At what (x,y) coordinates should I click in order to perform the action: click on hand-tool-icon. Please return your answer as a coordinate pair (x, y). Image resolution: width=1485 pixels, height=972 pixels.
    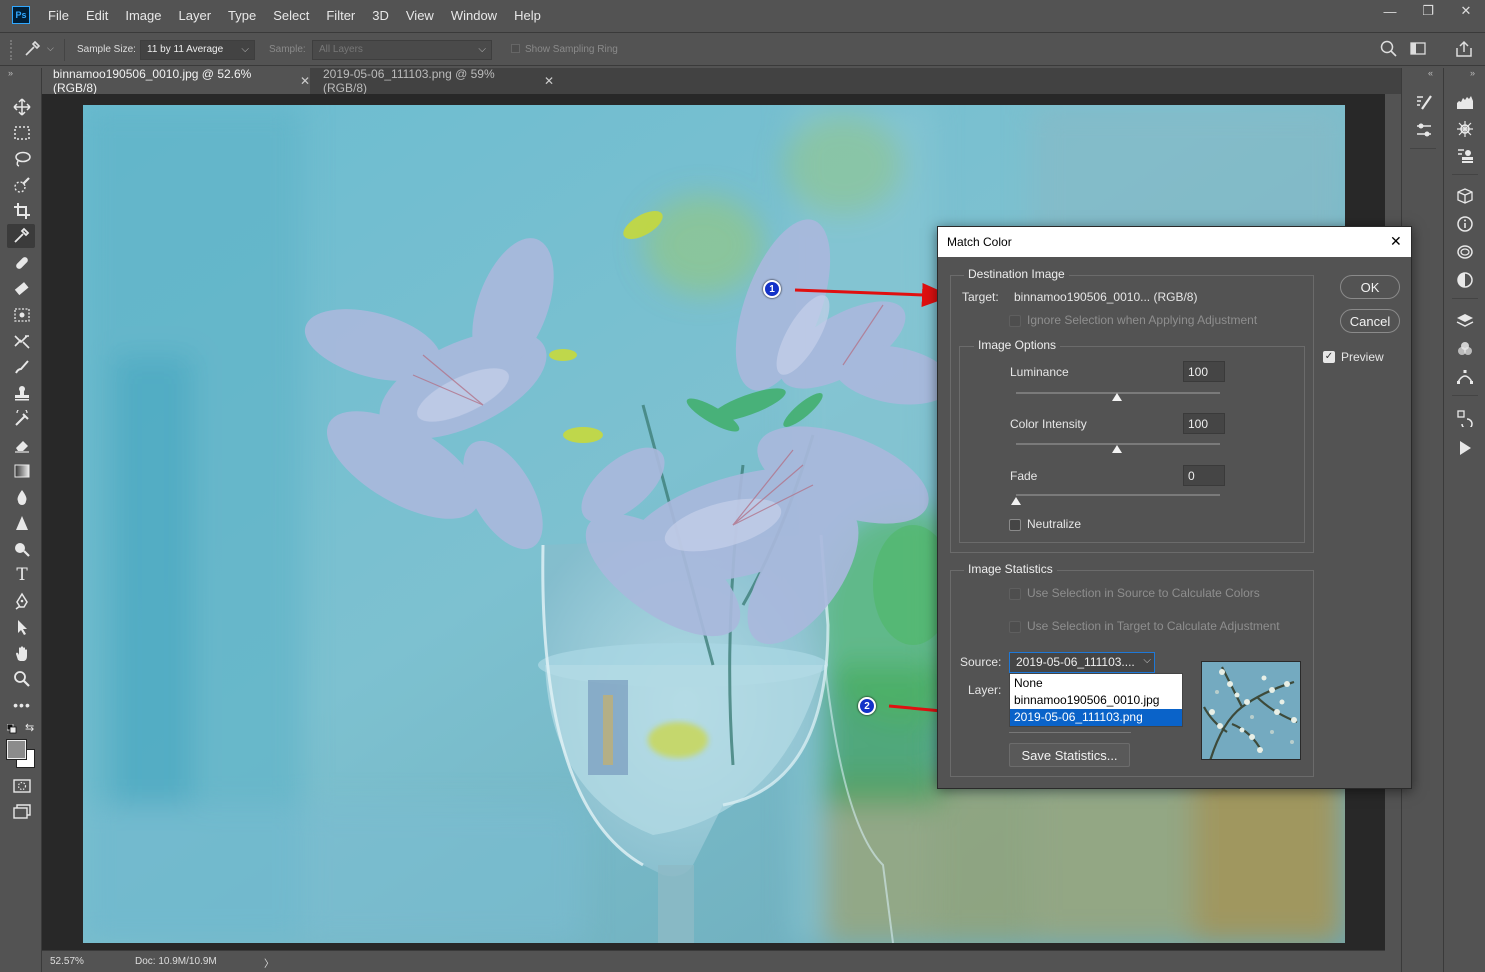
    Looking at the image, I should click on (22, 653).